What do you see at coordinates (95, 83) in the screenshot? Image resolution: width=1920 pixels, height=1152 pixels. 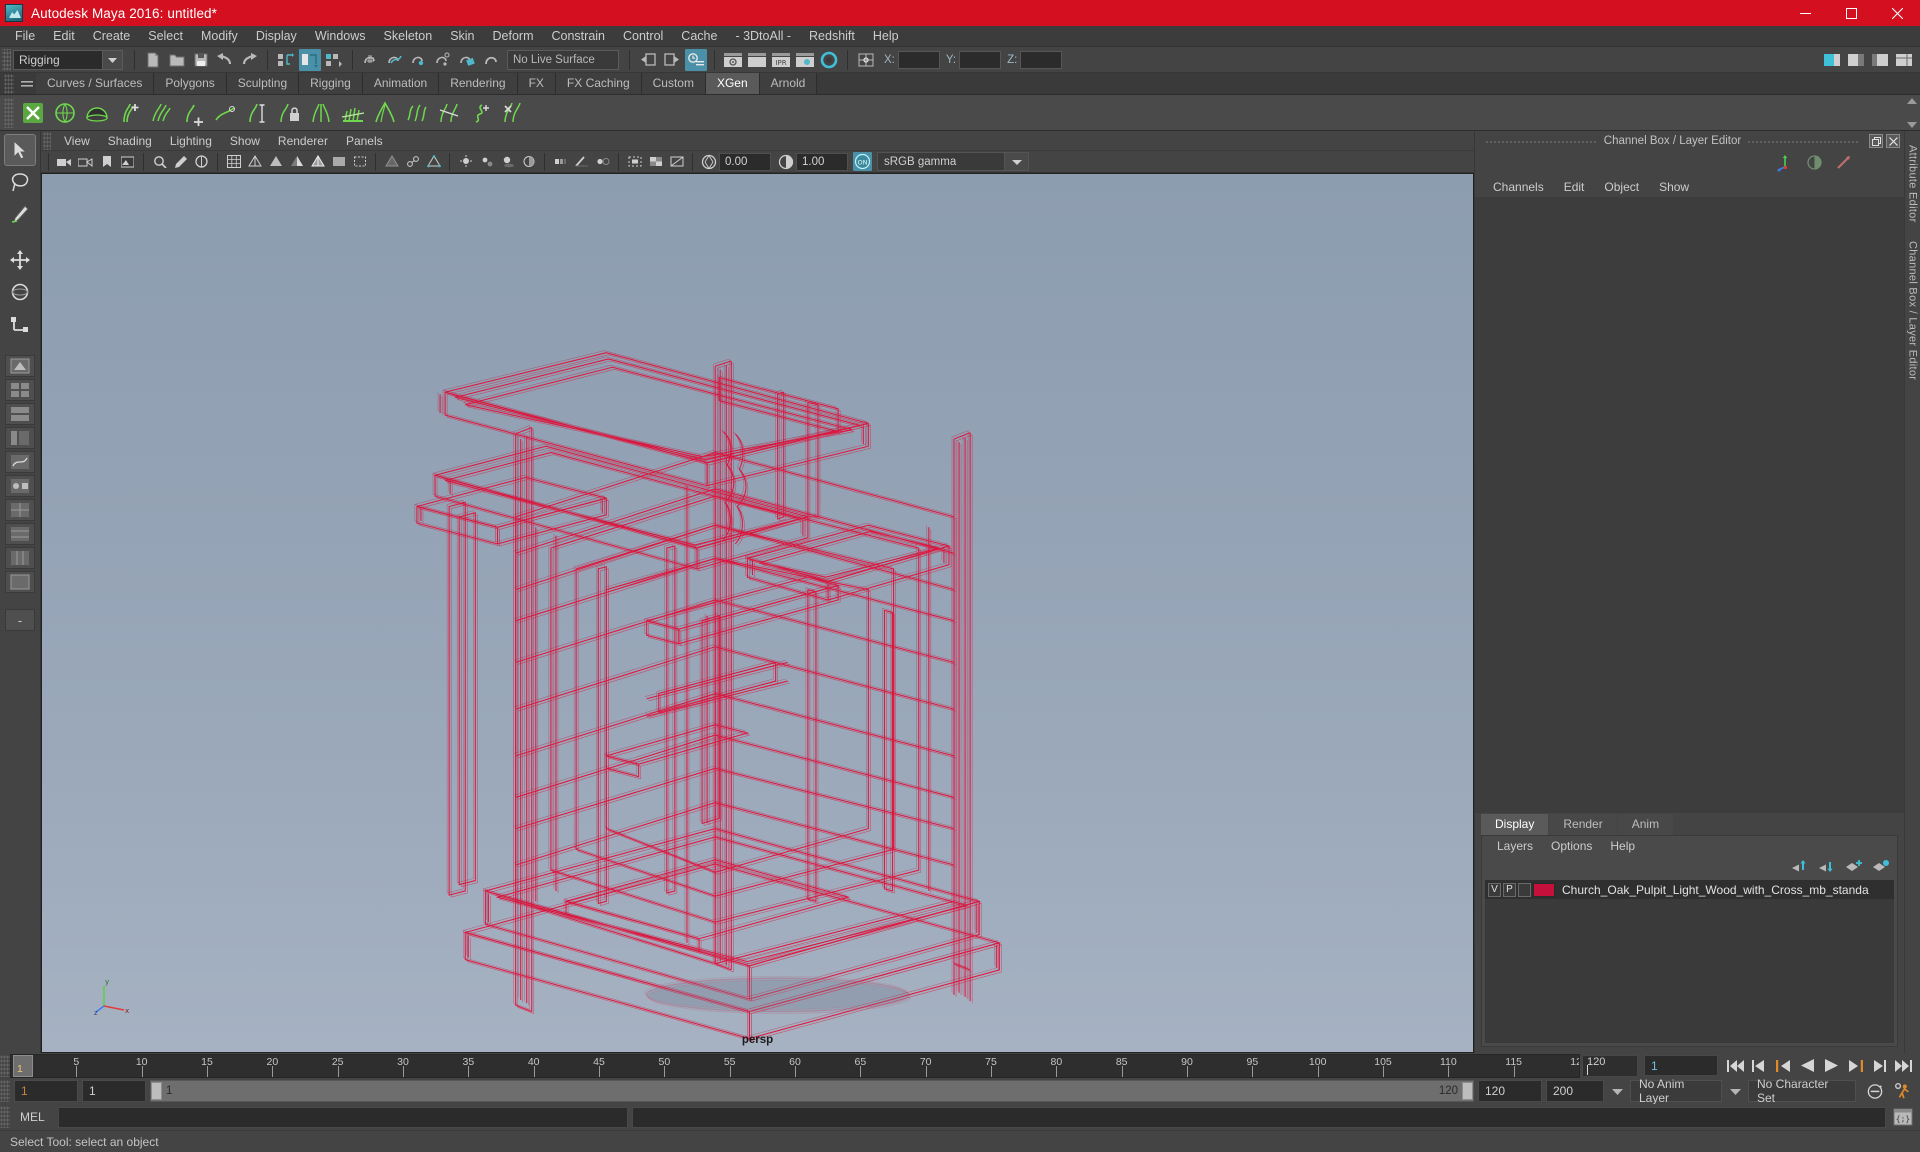 I see `shelf-tab-curves-surfaces: Curves / Surfaces` at bounding box center [95, 83].